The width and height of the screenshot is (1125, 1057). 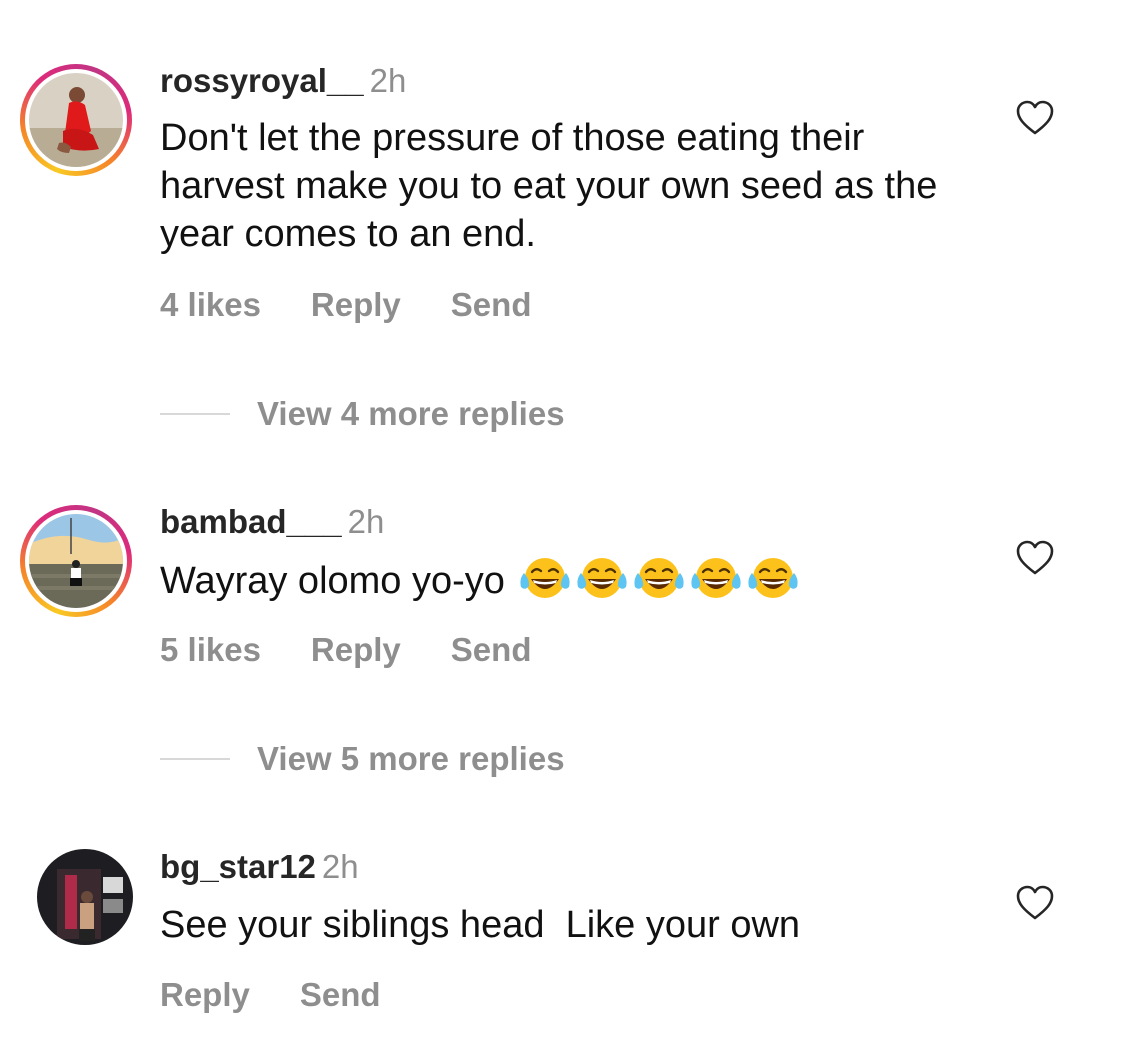 I want to click on comment-actions: 4 likes Reply Send, so click(x=370, y=305).